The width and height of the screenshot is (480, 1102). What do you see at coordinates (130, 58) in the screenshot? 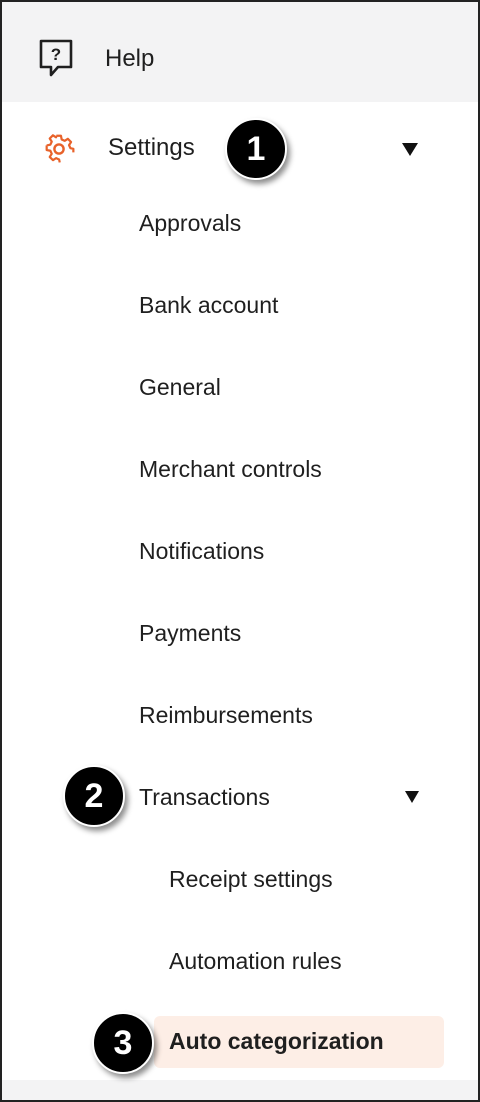
I see `help-label: Help` at bounding box center [130, 58].